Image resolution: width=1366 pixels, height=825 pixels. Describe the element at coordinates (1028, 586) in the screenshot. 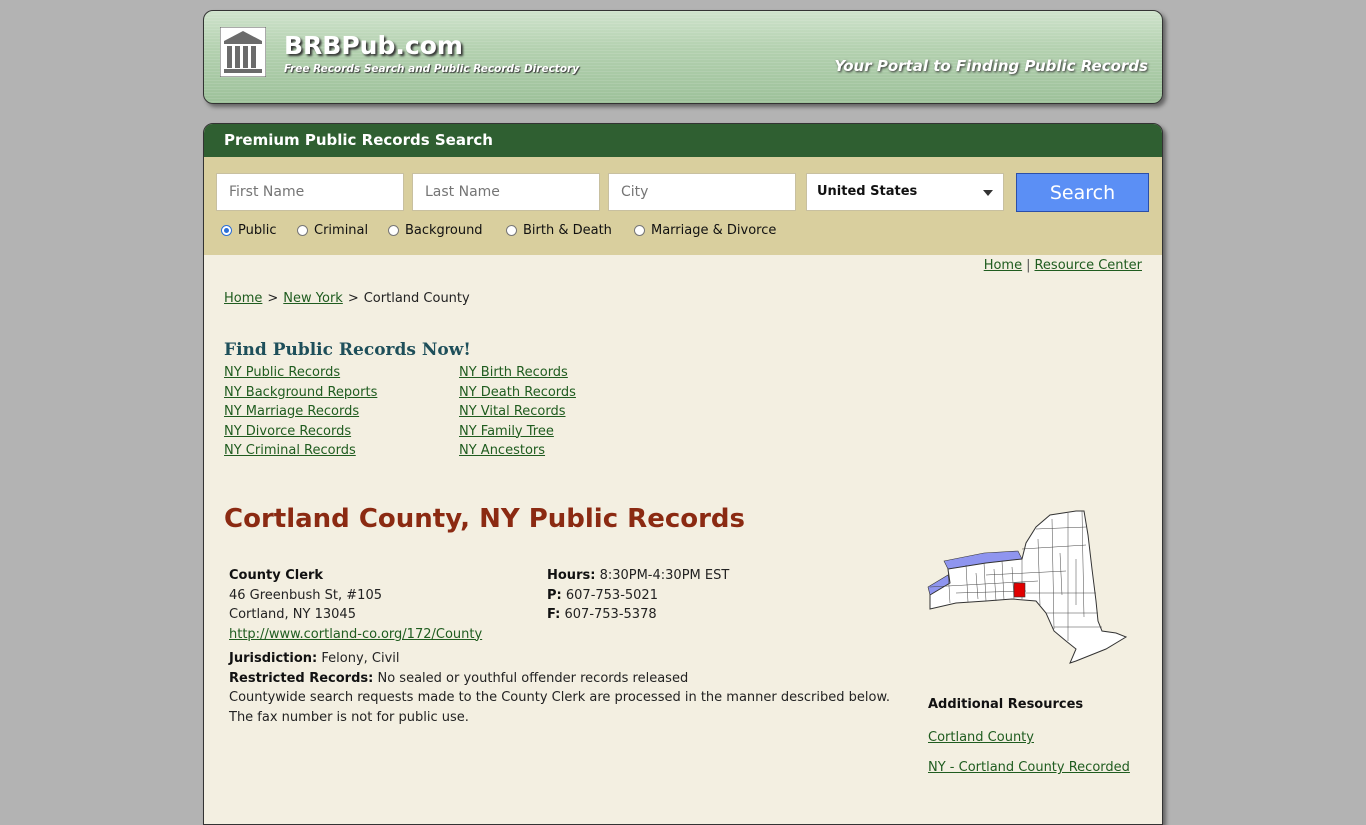

I see `ny-county-map` at that location.